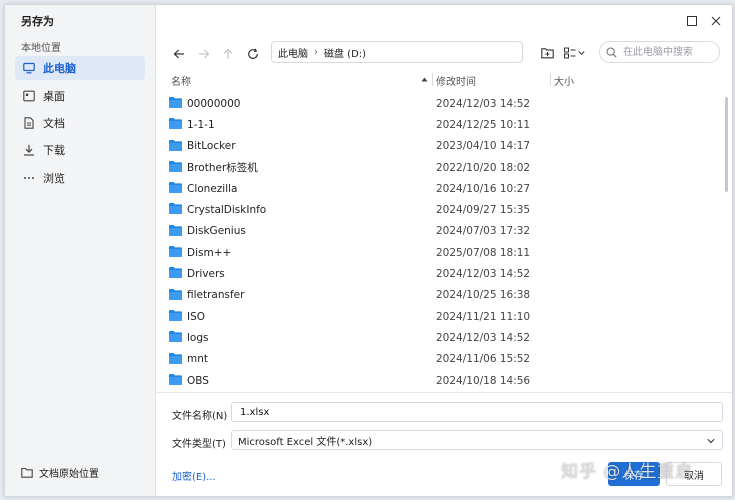 This screenshot has width=735, height=500. What do you see at coordinates (483, 210) in the screenshot?
I see `file-modified: 2024/09/27 15:35` at bounding box center [483, 210].